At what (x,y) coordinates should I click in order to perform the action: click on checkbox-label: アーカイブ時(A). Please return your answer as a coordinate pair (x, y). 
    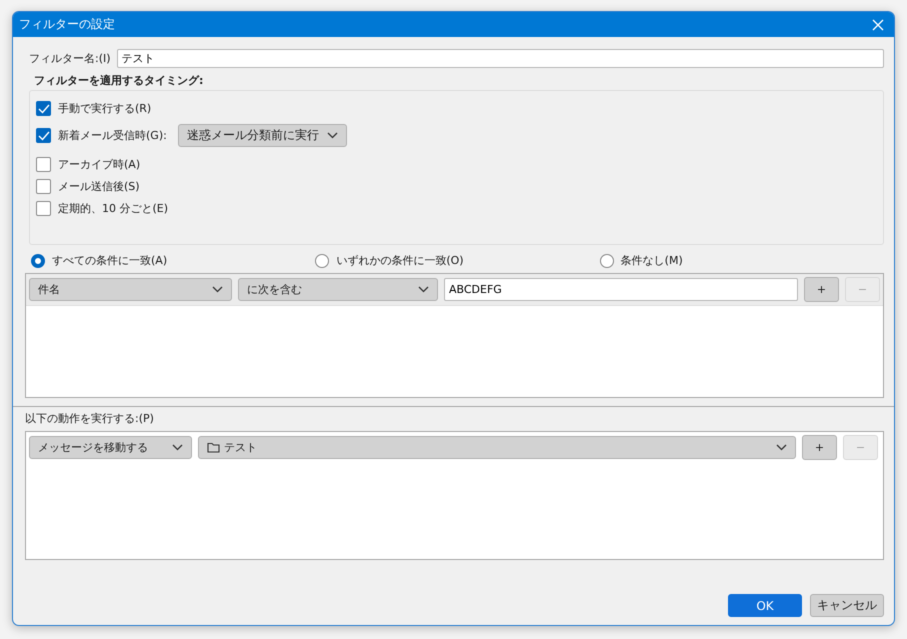
    Looking at the image, I should click on (99, 164).